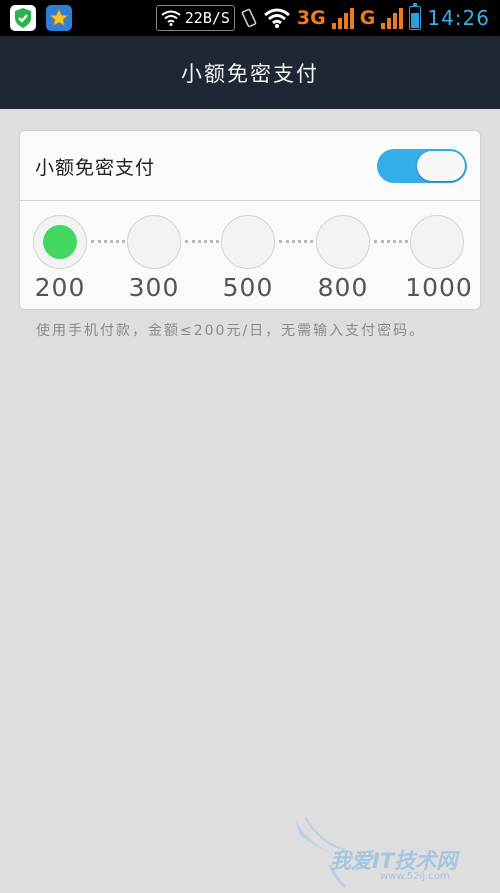  Describe the element at coordinates (458, 18) in the screenshot. I see `clock: 14:26` at that location.